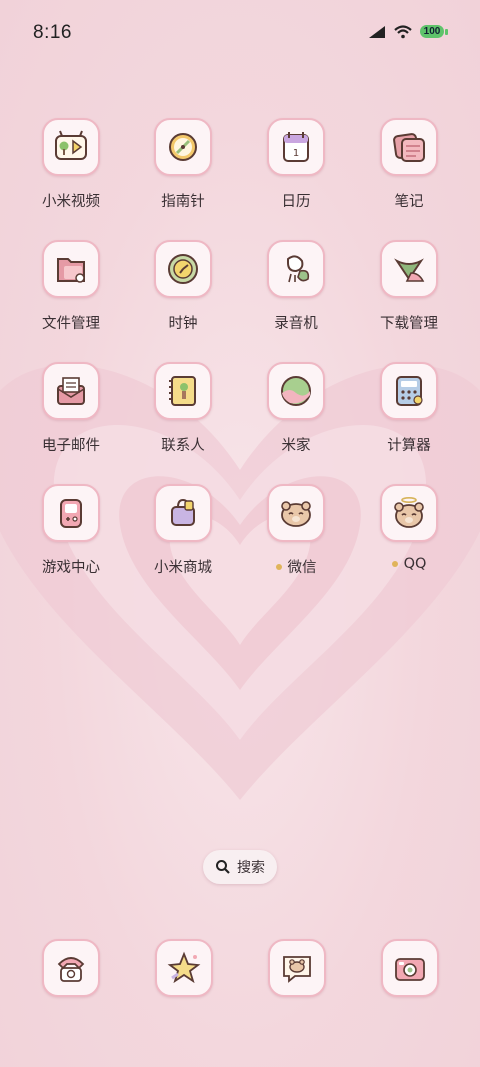 This screenshot has width=480, height=1067. What do you see at coordinates (409, 270) in the screenshot?
I see `download-icon` at bounding box center [409, 270].